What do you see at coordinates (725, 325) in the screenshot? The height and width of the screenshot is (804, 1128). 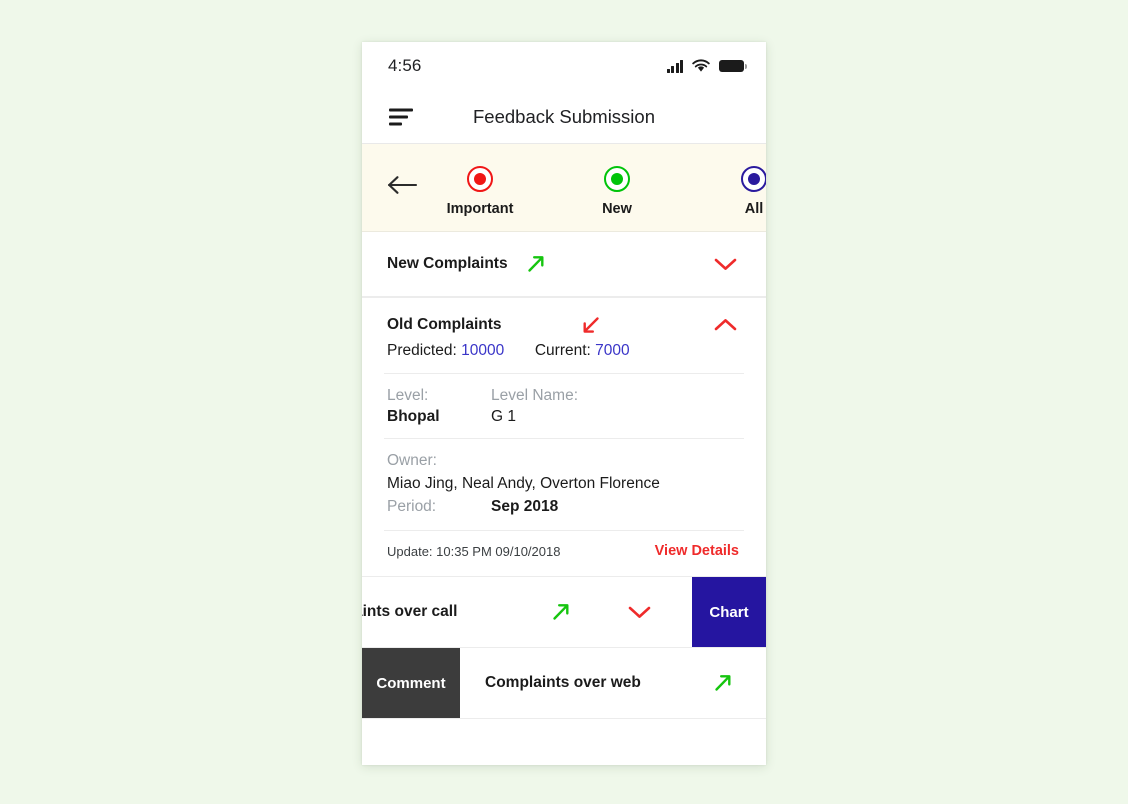 I see `chevron-up-icon` at bounding box center [725, 325].